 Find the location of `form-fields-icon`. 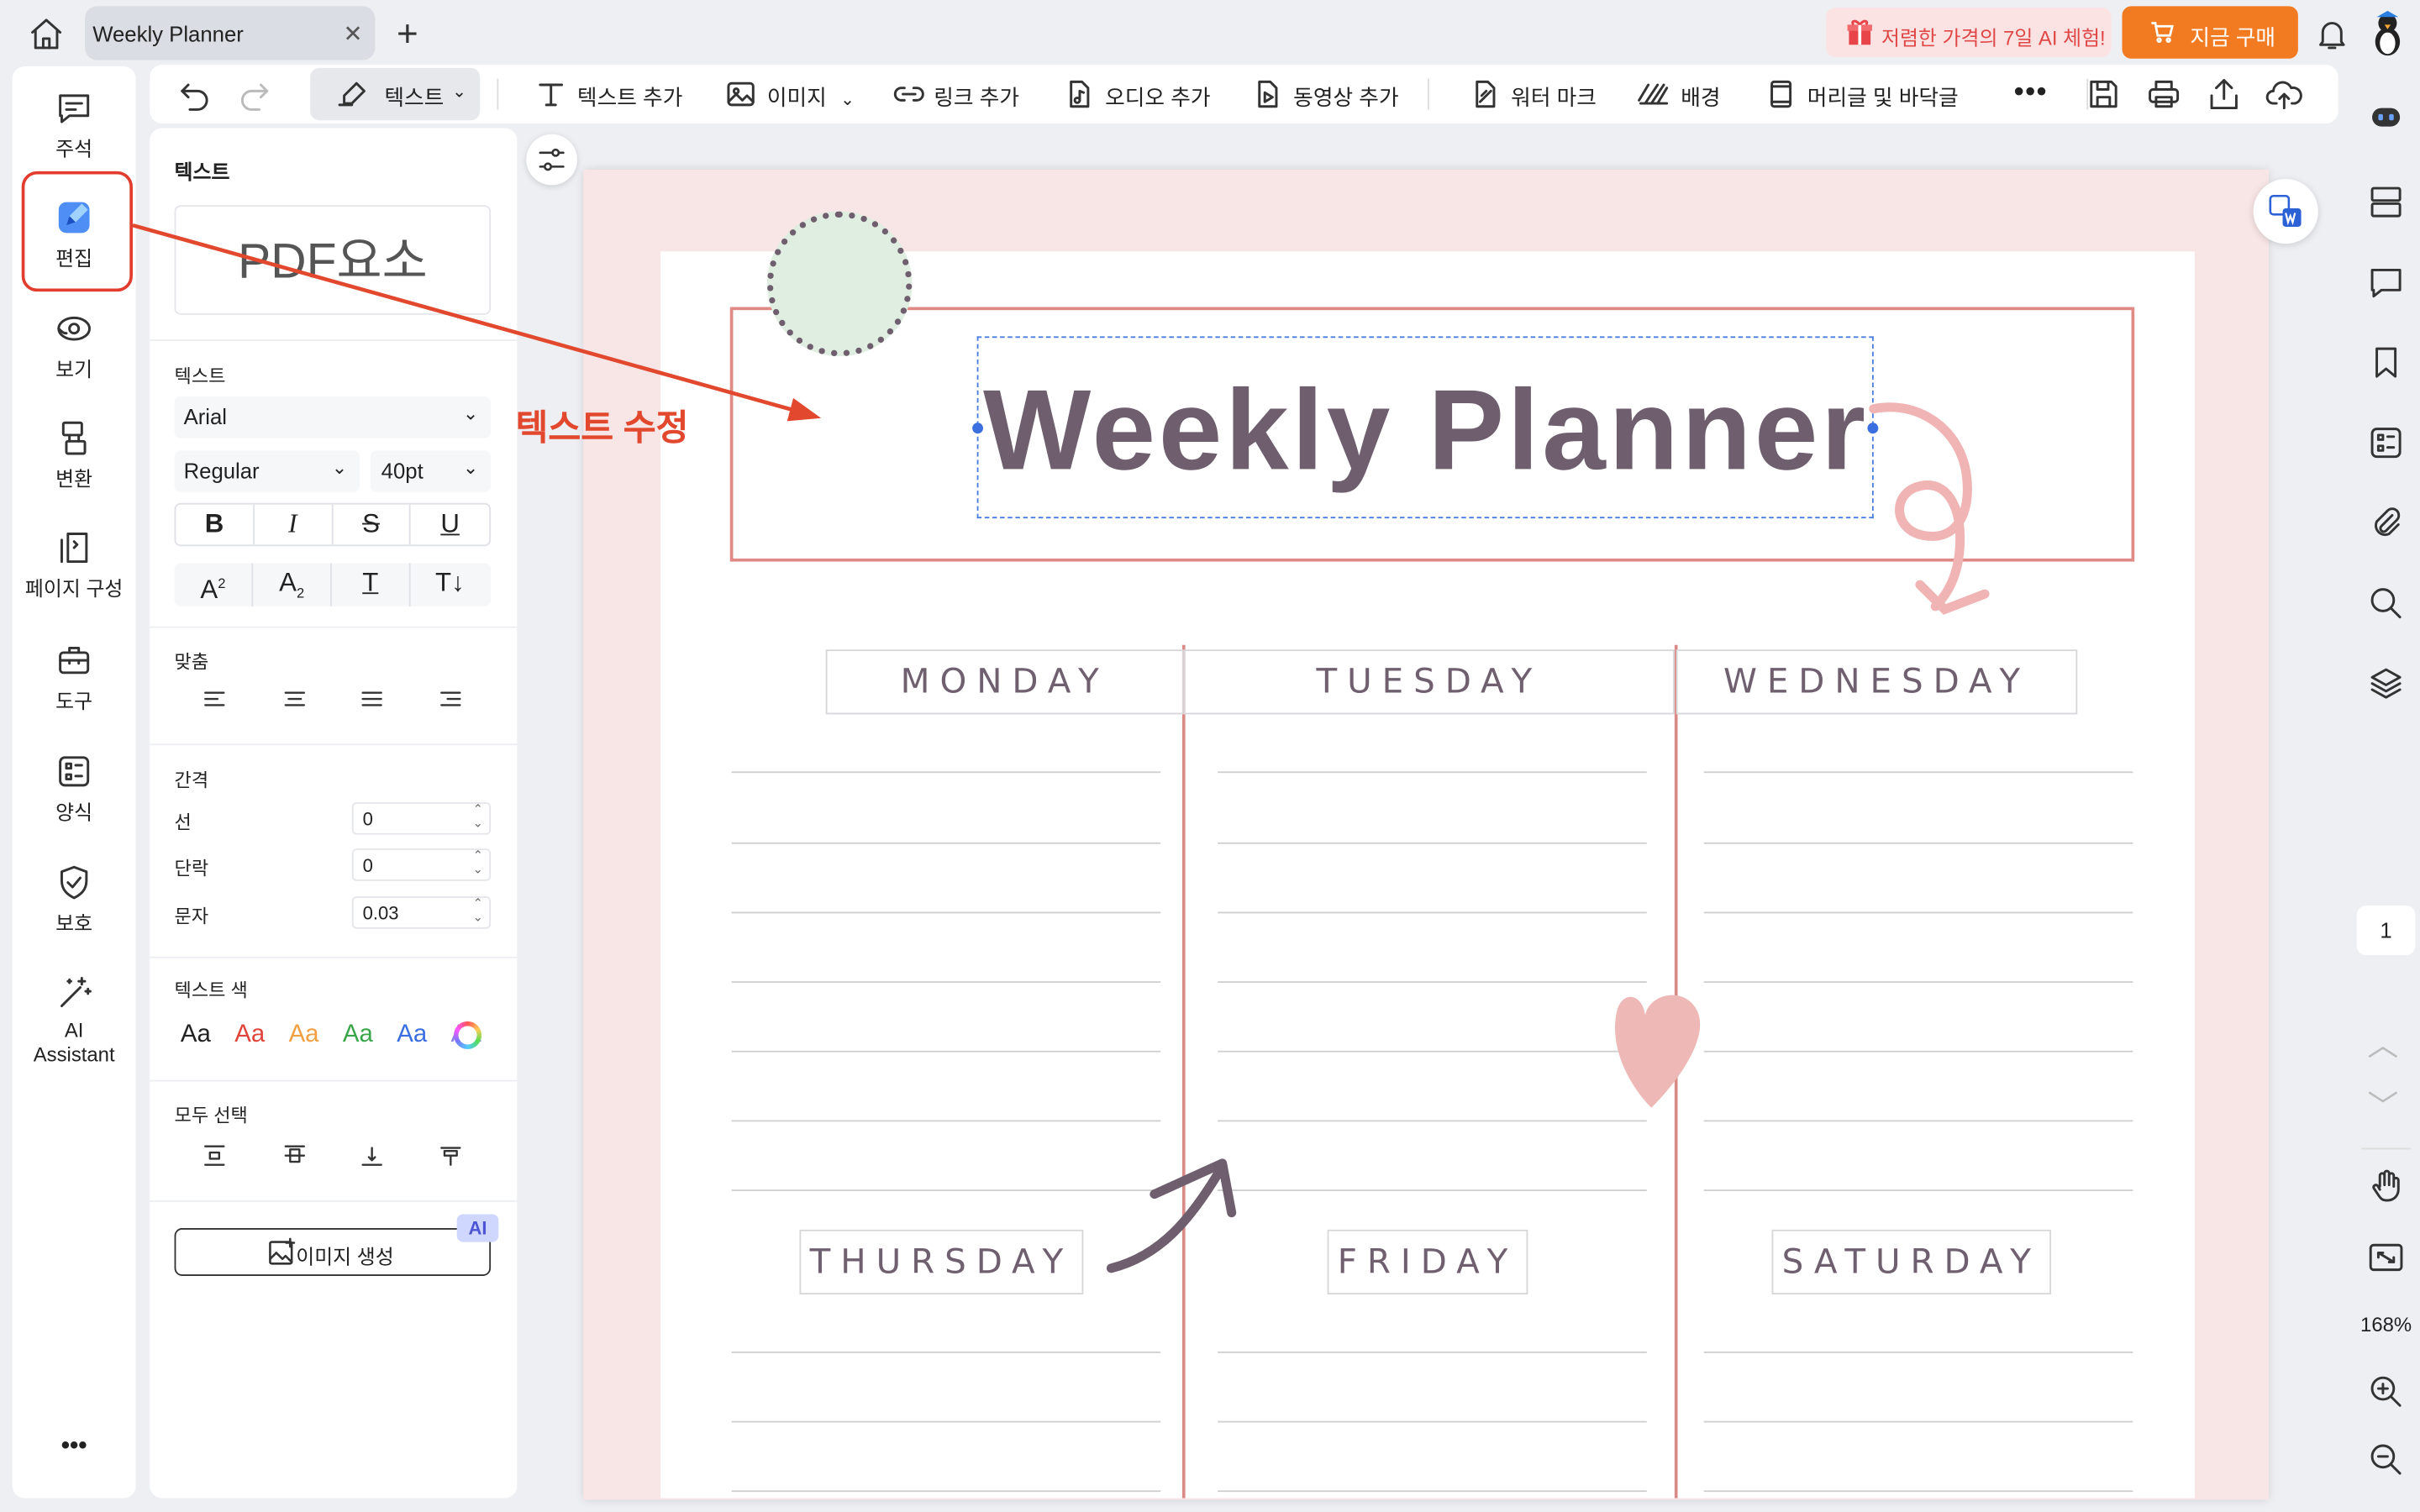

form-fields-icon is located at coordinates (2387, 442).